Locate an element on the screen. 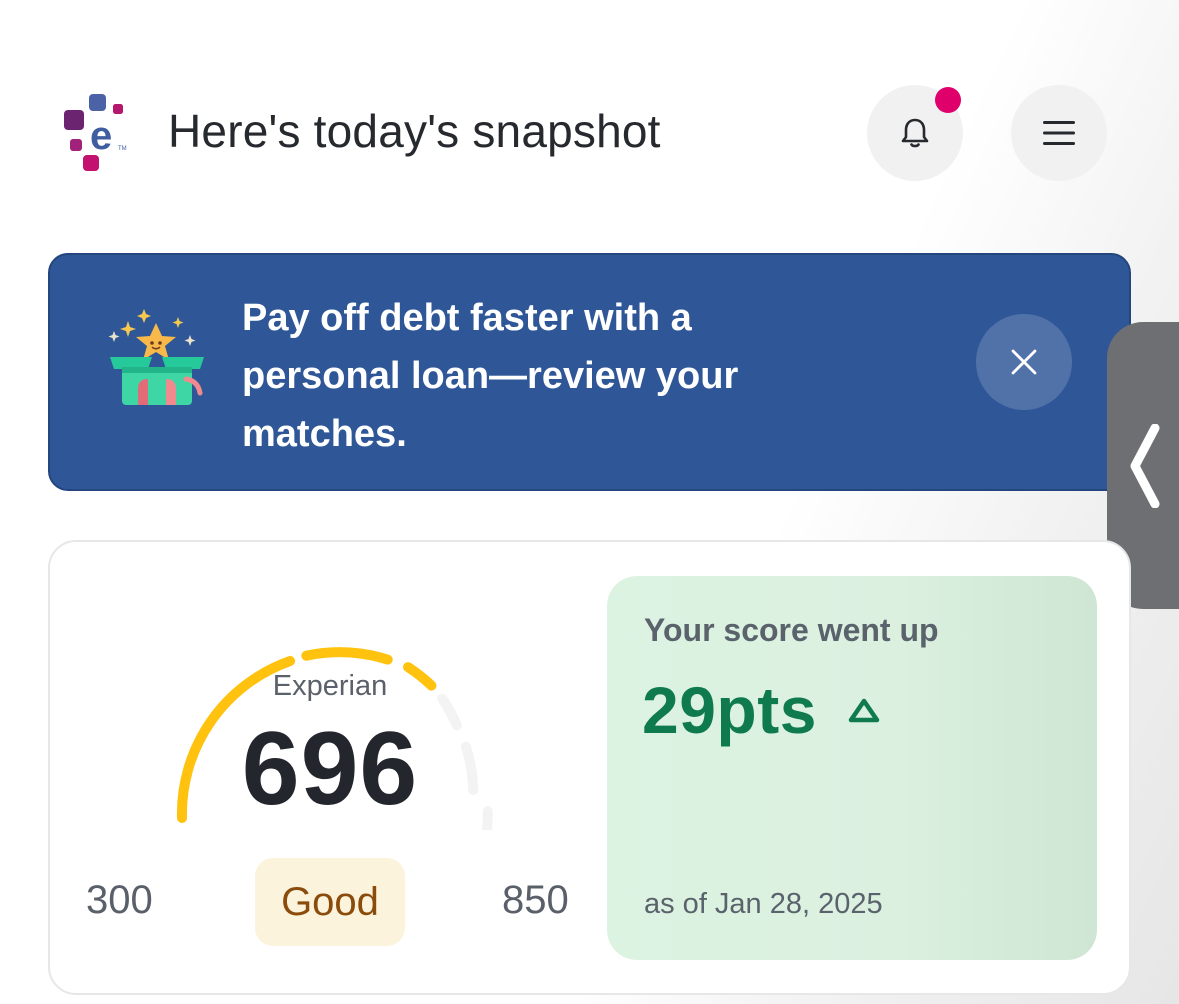 The width and height of the screenshot is (1179, 1004). score-range-max: 850 is located at coordinates (535, 900).